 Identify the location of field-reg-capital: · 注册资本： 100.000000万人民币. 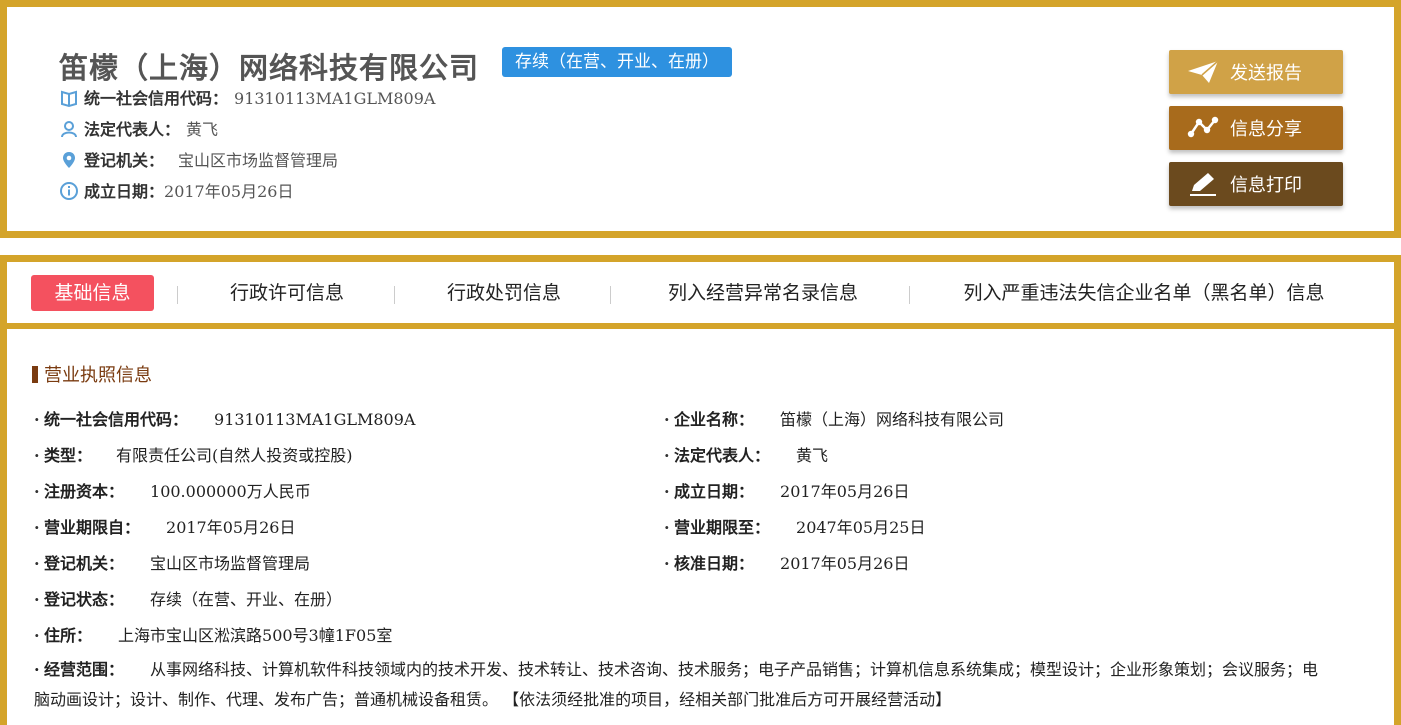
(172, 491).